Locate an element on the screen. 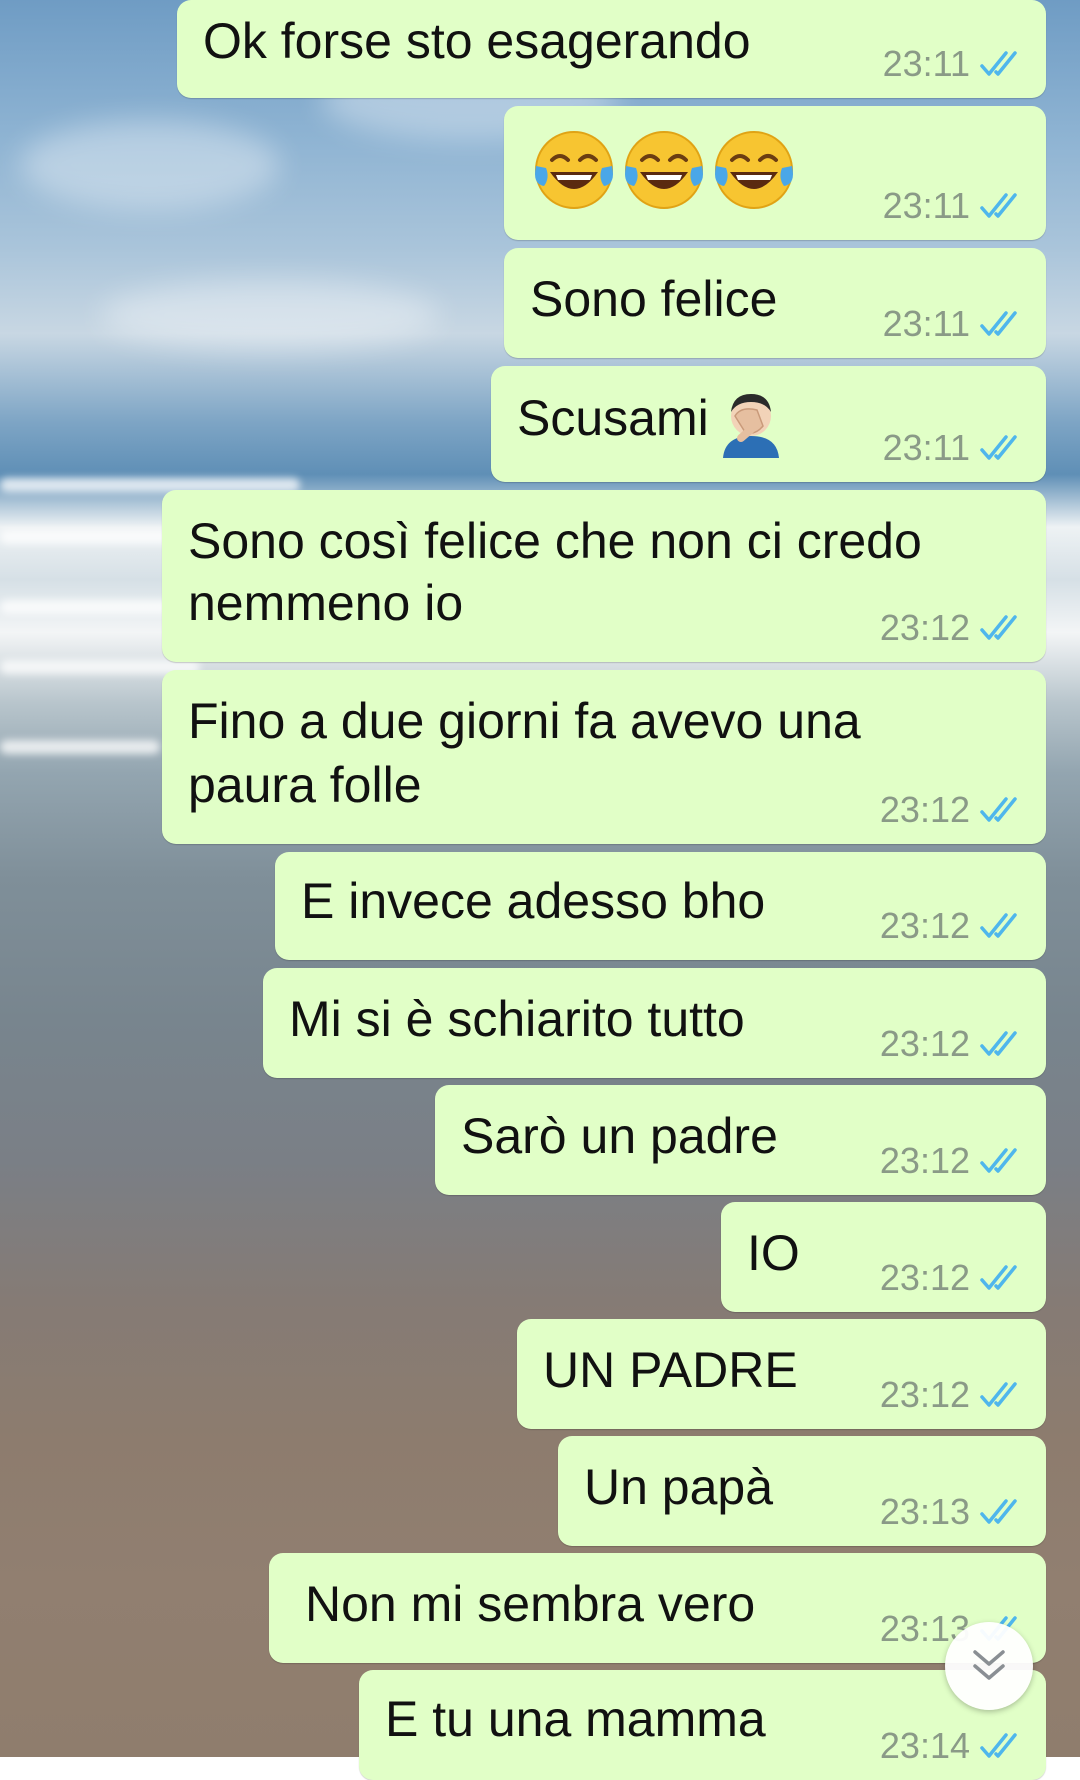  message-bubble: Scusami 23:11 is located at coordinates (768, 424).